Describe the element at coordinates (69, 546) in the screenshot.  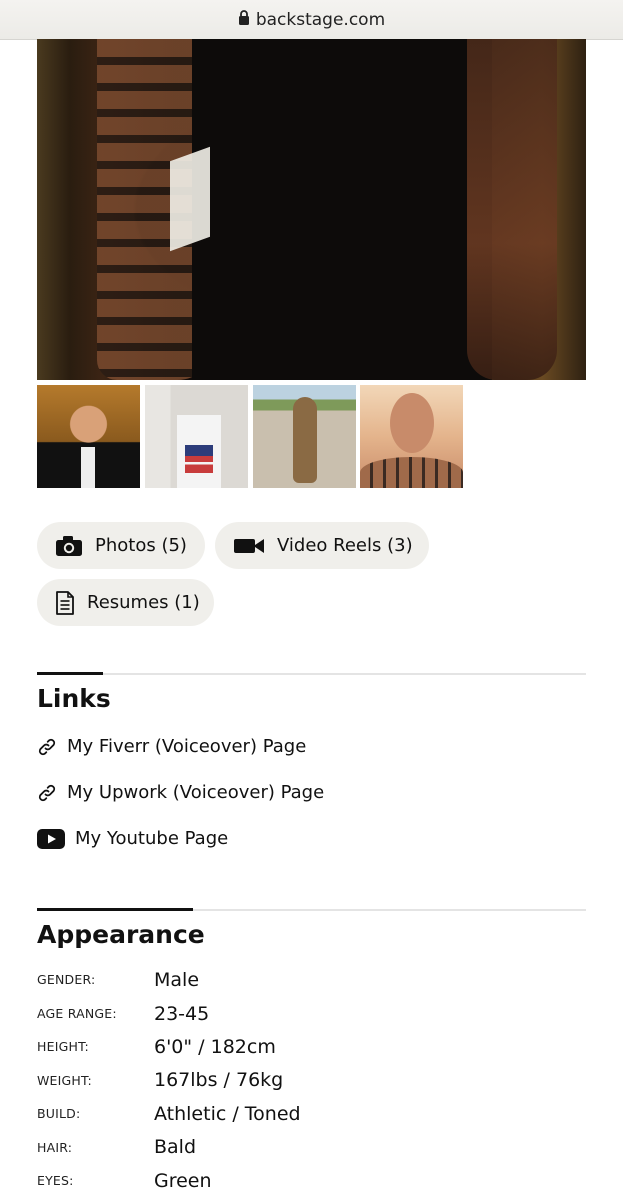
I see `camera-icon` at that location.